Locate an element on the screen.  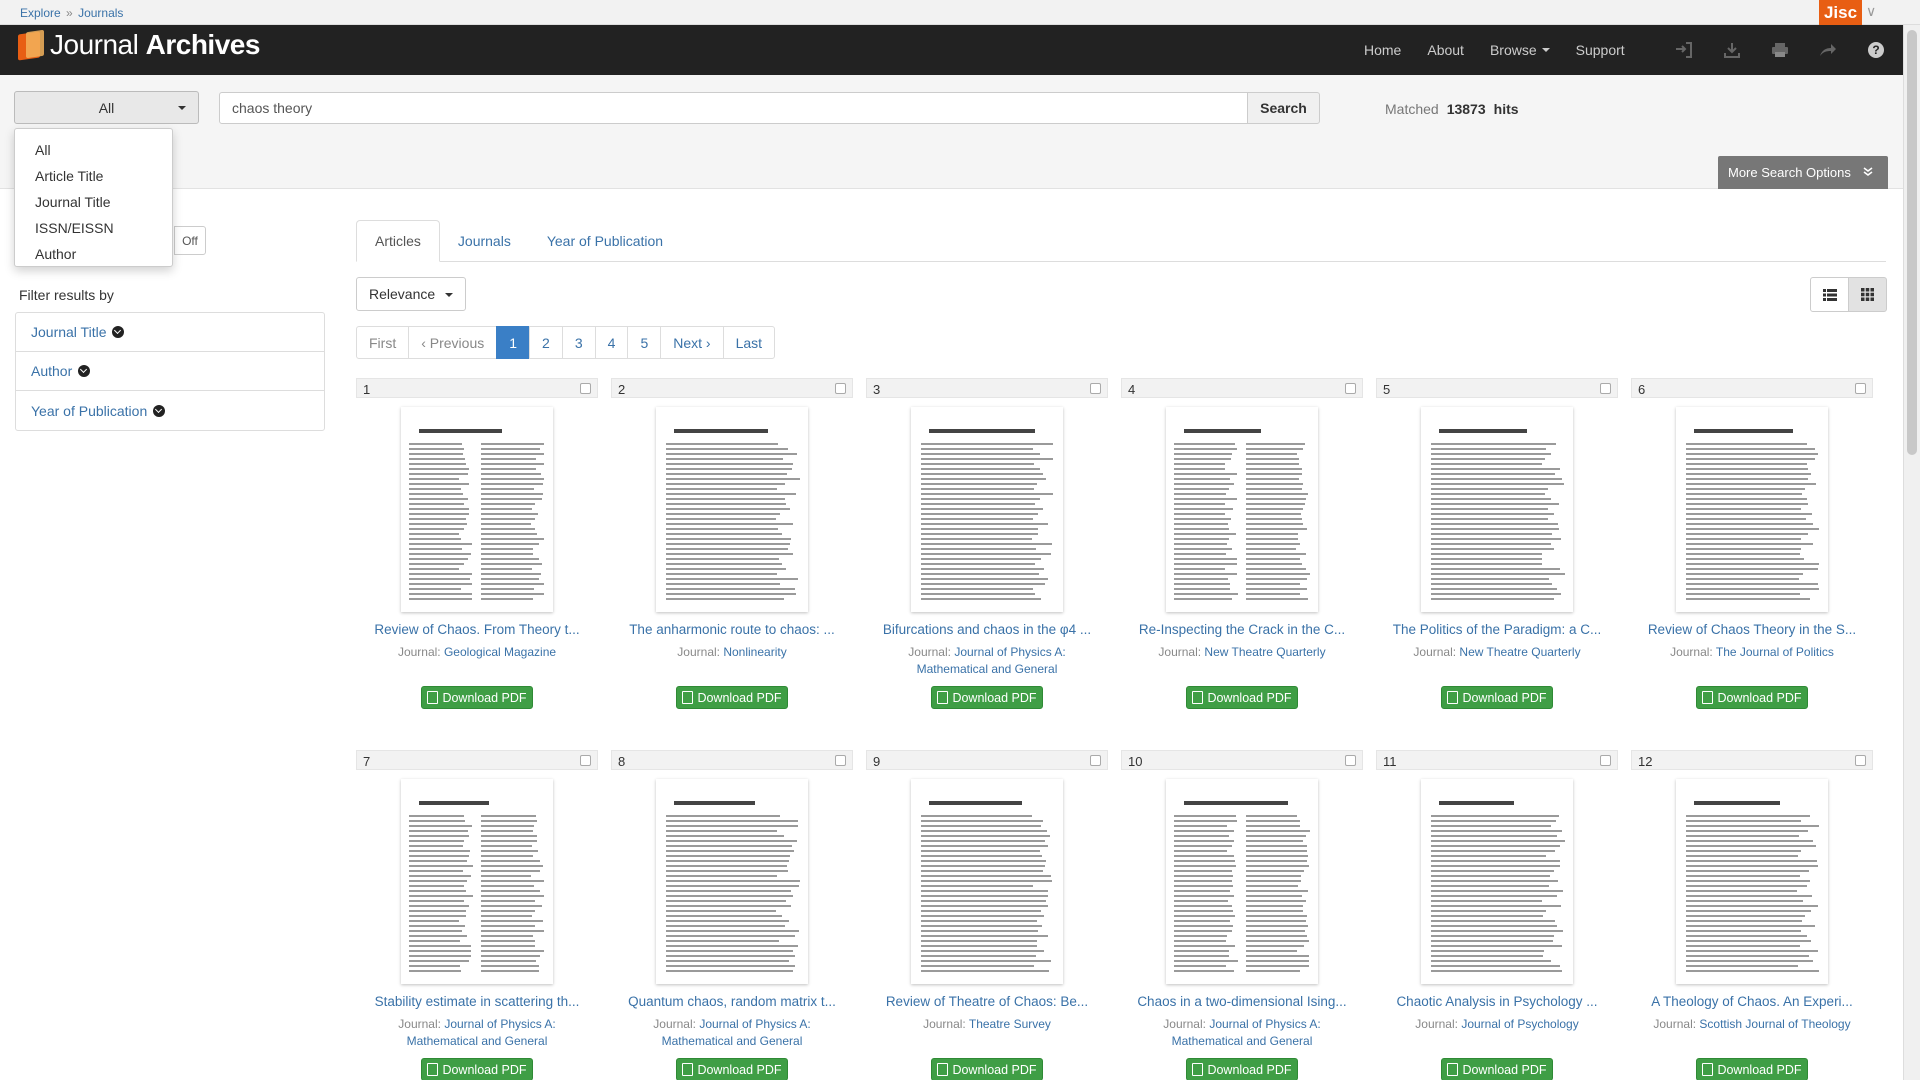
journal-name-link: Journal of Psychology is located at coordinates (1519, 1024).